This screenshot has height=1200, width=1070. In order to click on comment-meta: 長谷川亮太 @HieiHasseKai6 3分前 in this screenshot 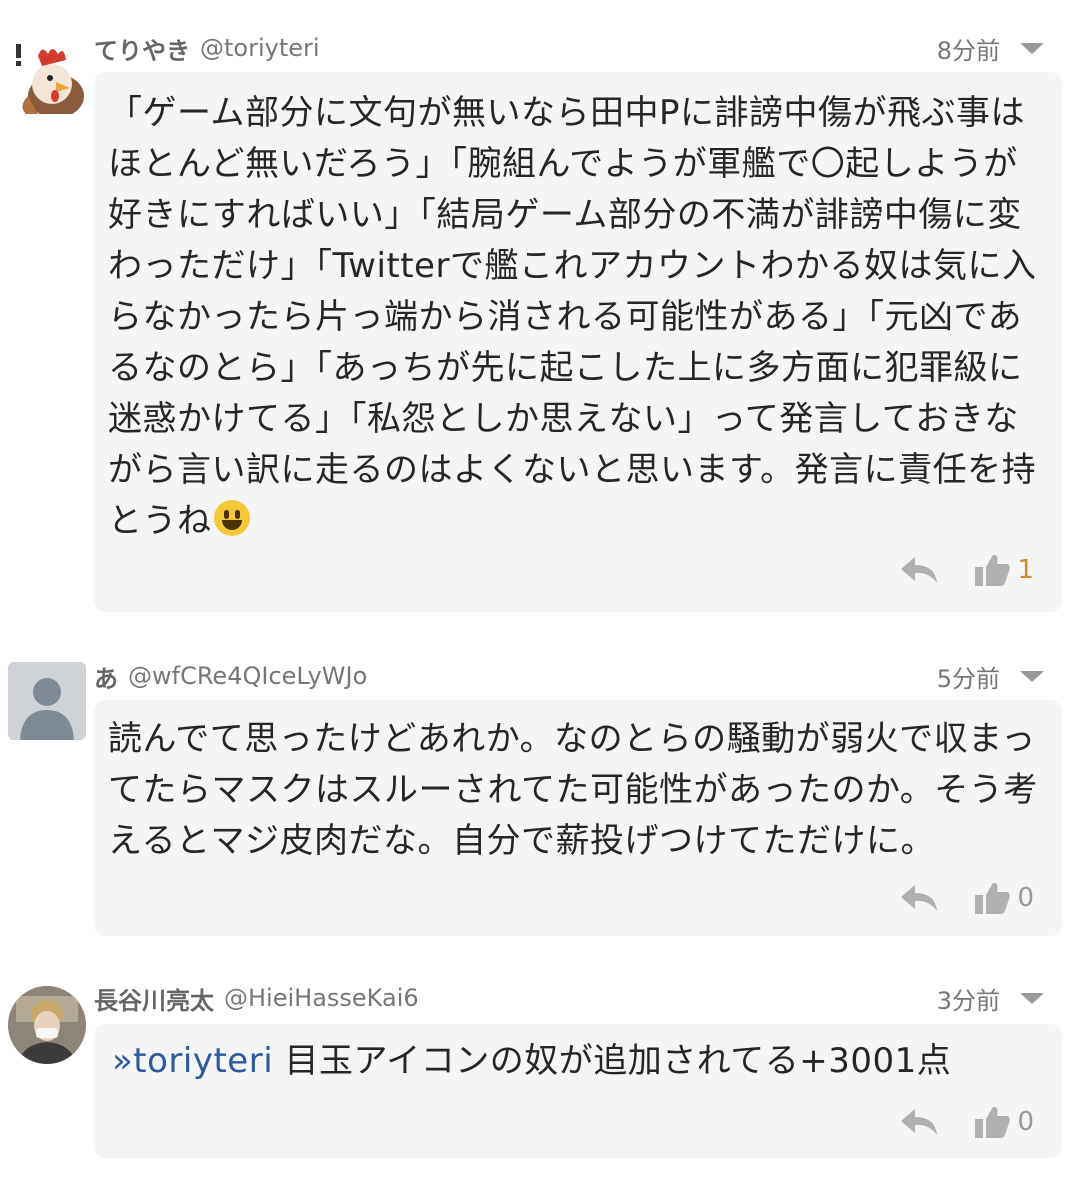, I will do `click(572, 998)`.